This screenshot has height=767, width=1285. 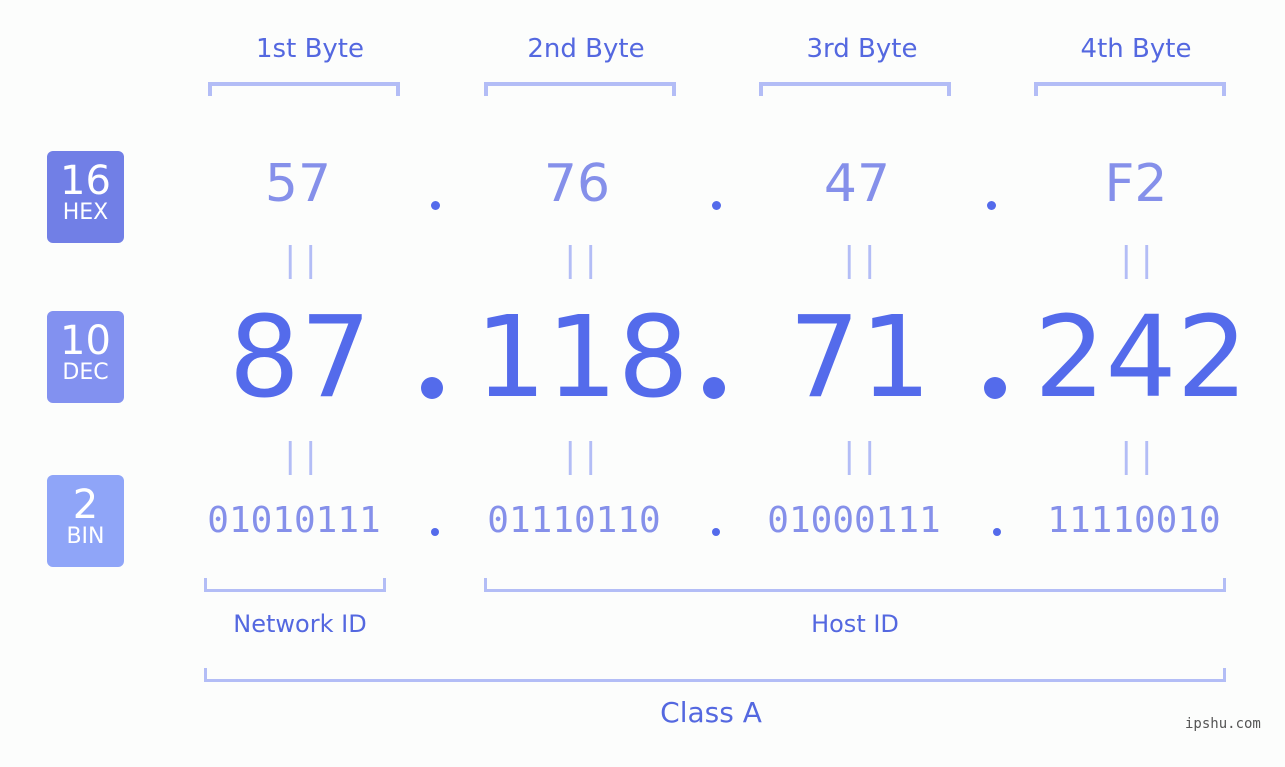 I want to click on bin-byte-4: 11110010, so click(x=1134, y=520).